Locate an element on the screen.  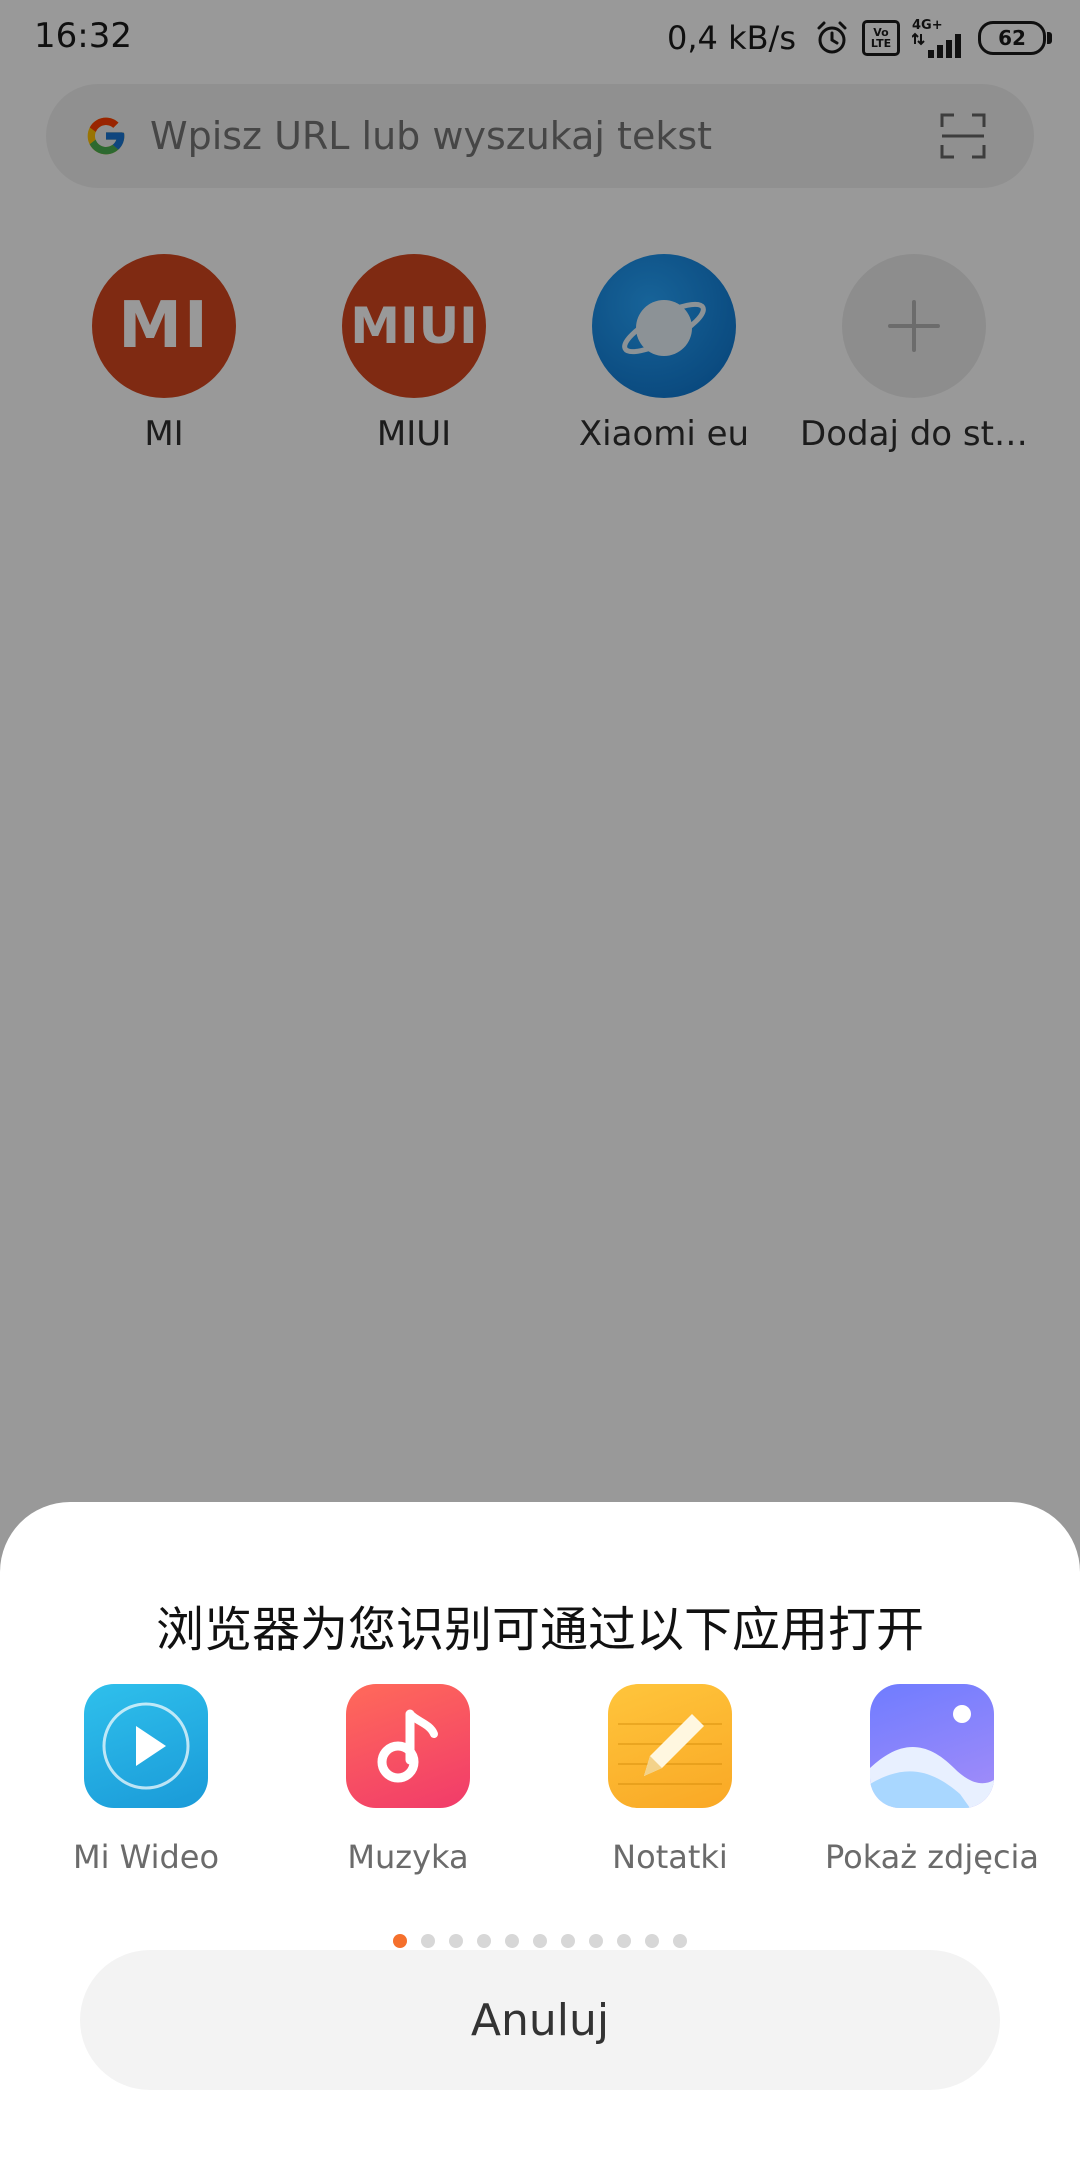
play-icon is located at coordinates (146, 1746).